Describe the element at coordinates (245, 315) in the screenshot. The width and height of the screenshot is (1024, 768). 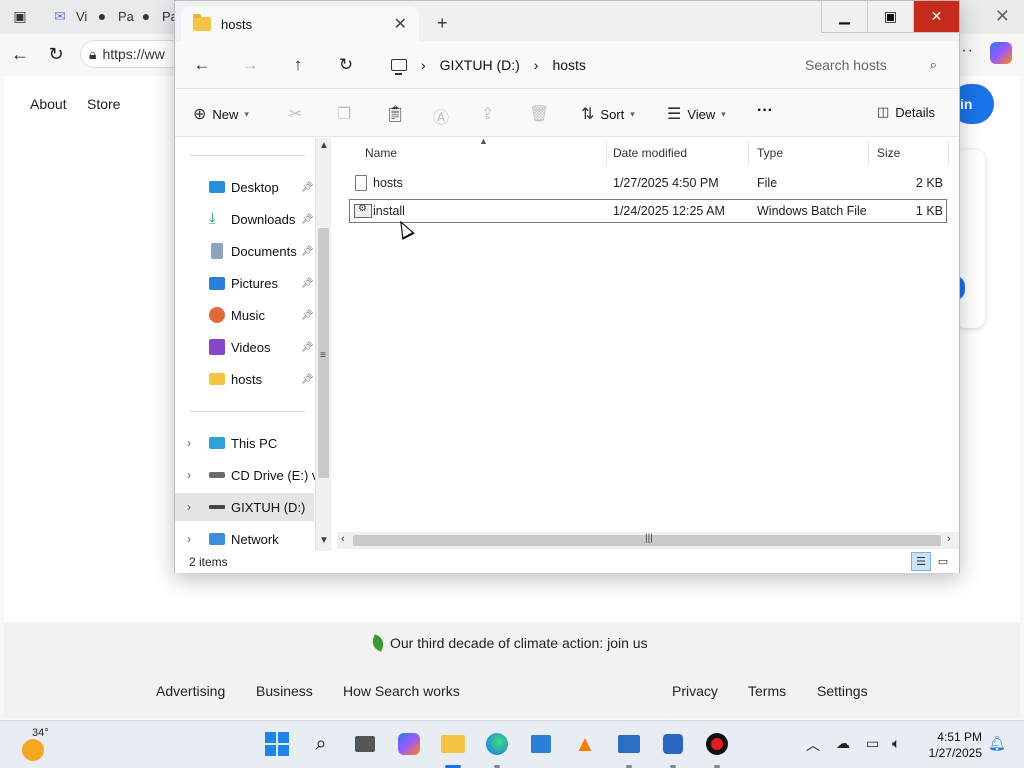
I see `nav-item-music: Music 📌︎` at that location.